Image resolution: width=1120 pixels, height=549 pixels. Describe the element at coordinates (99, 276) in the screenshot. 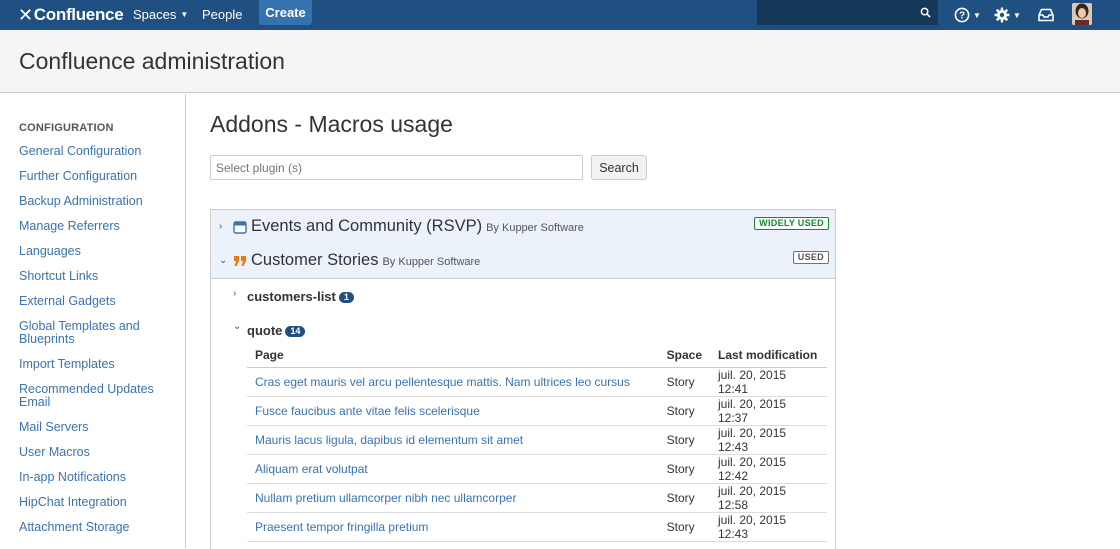

I see `sidebar-item: Shortcut Links` at that location.